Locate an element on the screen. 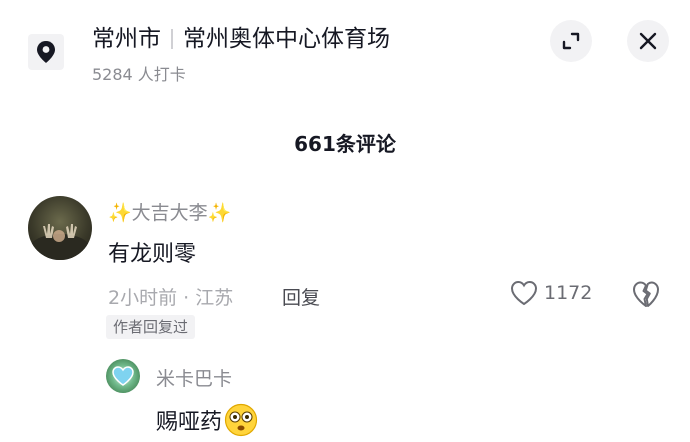 Image resolution: width=690 pixels, height=442 pixels. location-title: 常州市 常州奥体中心体育场 is located at coordinates (241, 39).